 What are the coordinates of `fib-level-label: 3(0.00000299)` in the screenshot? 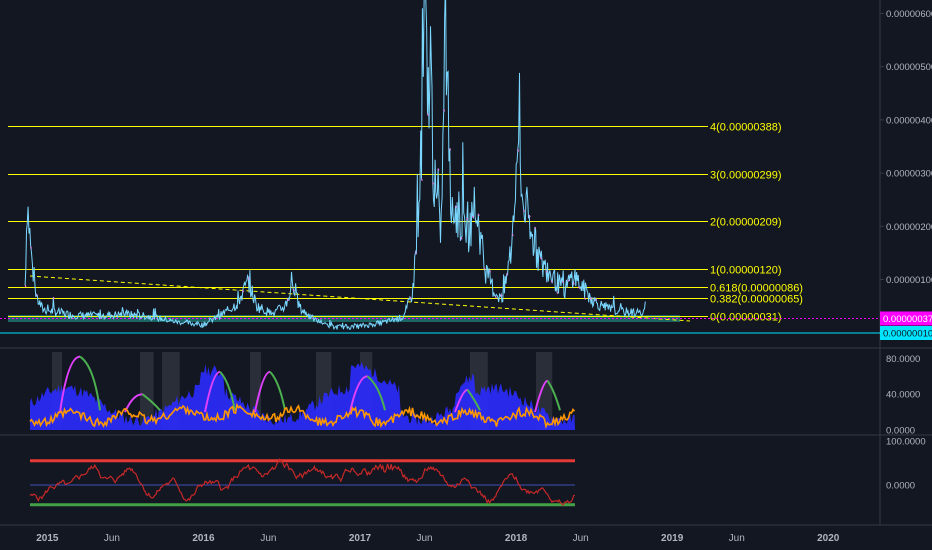 It's located at (746, 176).